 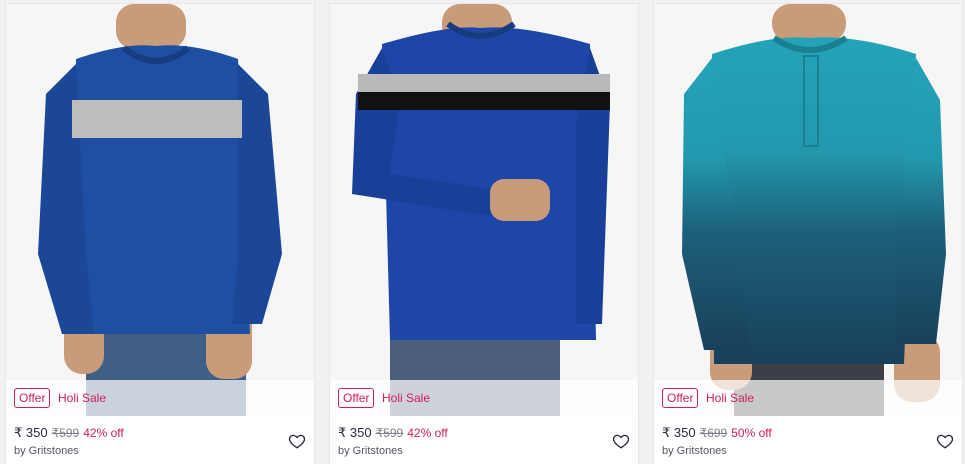 What do you see at coordinates (713, 433) in the screenshot?
I see `mrp: ₹699` at bounding box center [713, 433].